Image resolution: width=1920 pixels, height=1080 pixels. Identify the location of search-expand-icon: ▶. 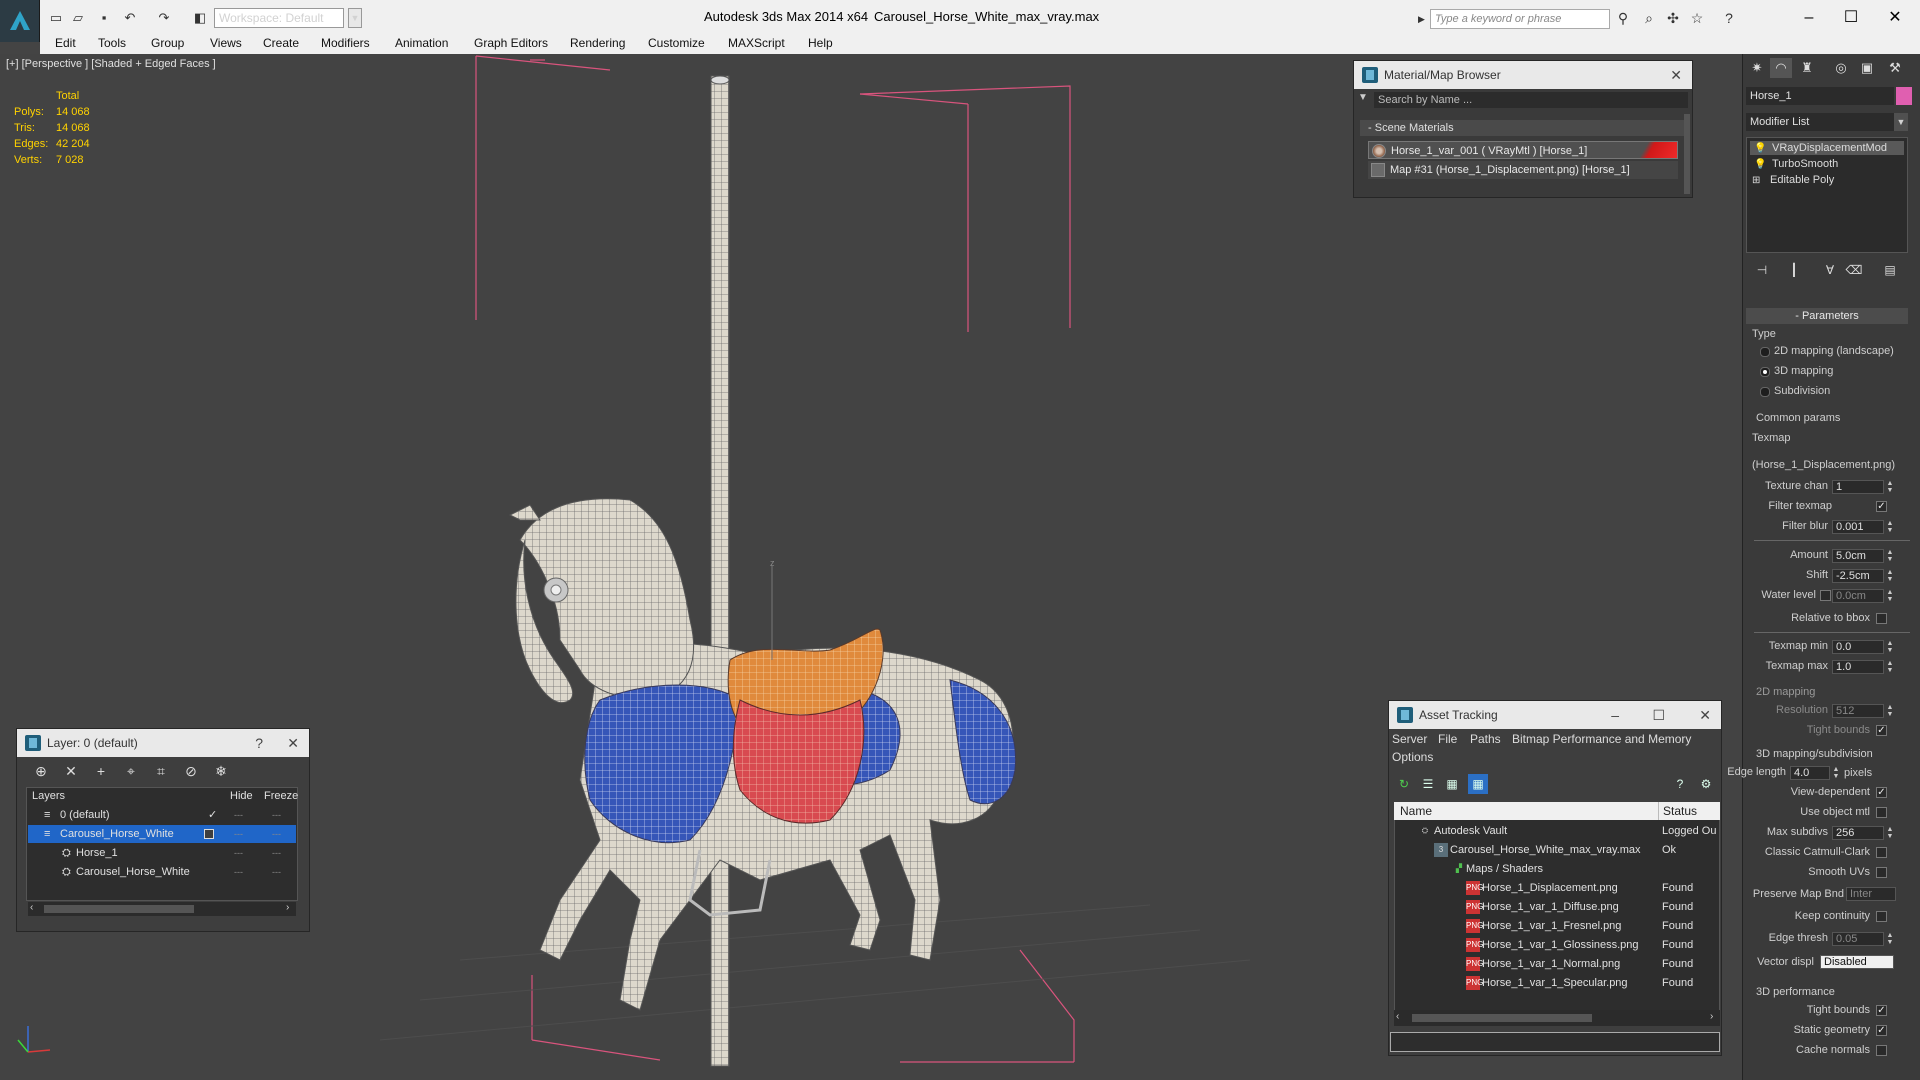
(1424, 19).